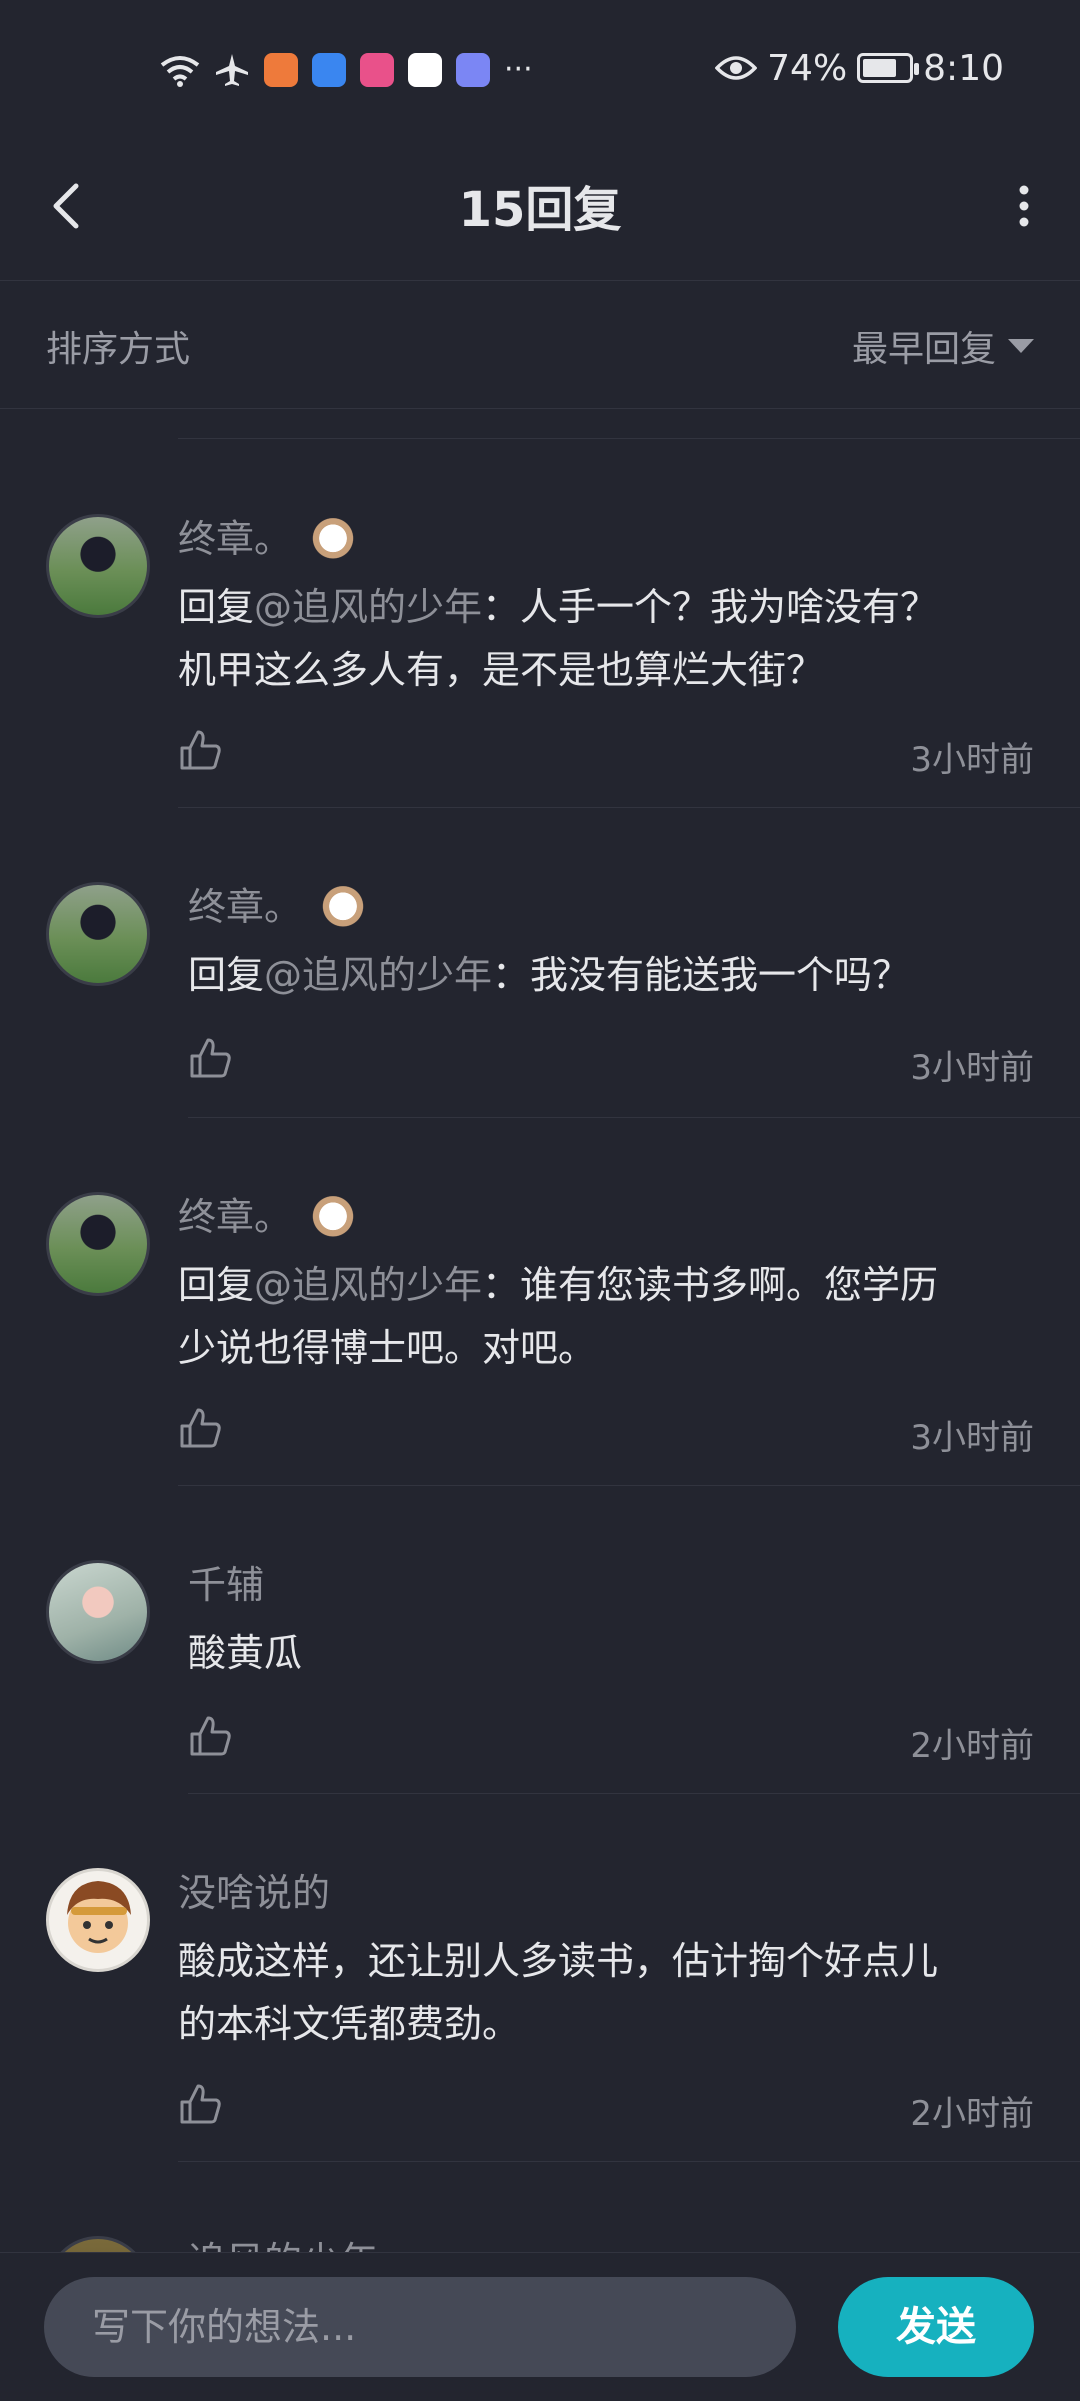 The width and height of the screenshot is (1080, 2401). I want to click on comment-author: 没啥说的, so click(254, 1889).